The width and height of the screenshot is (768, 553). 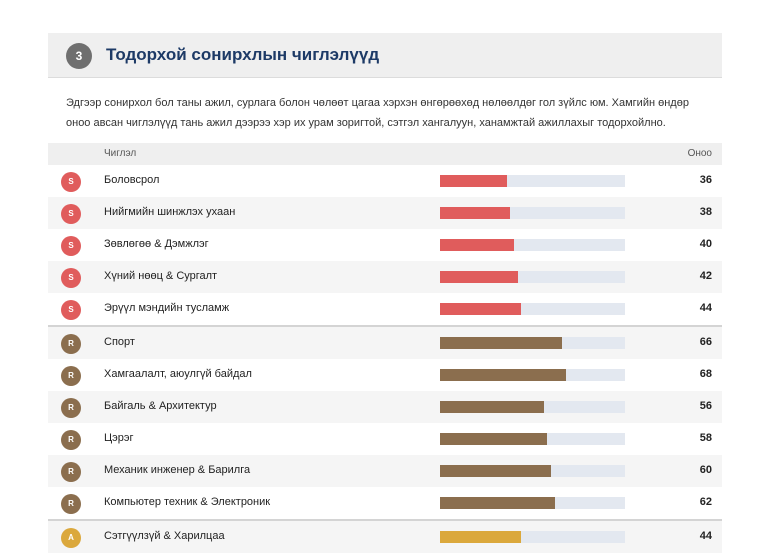 What do you see at coordinates (71, 538) in the screenshot?
I see `category-code-badge: A` at bounding box center [71, 538].